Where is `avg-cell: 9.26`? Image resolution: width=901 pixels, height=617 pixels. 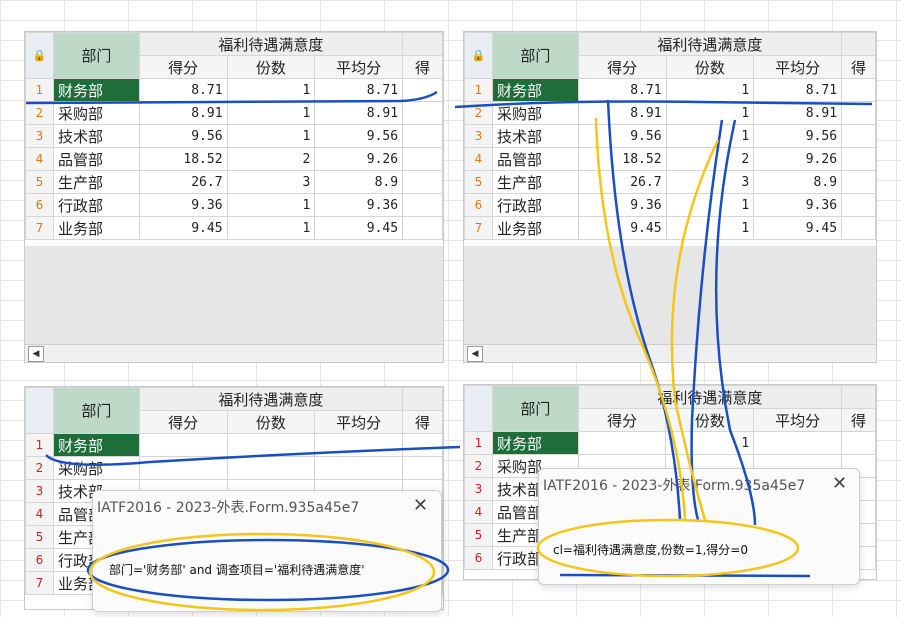
avg-cell: 9.26 is located at coordinates (798, 159).